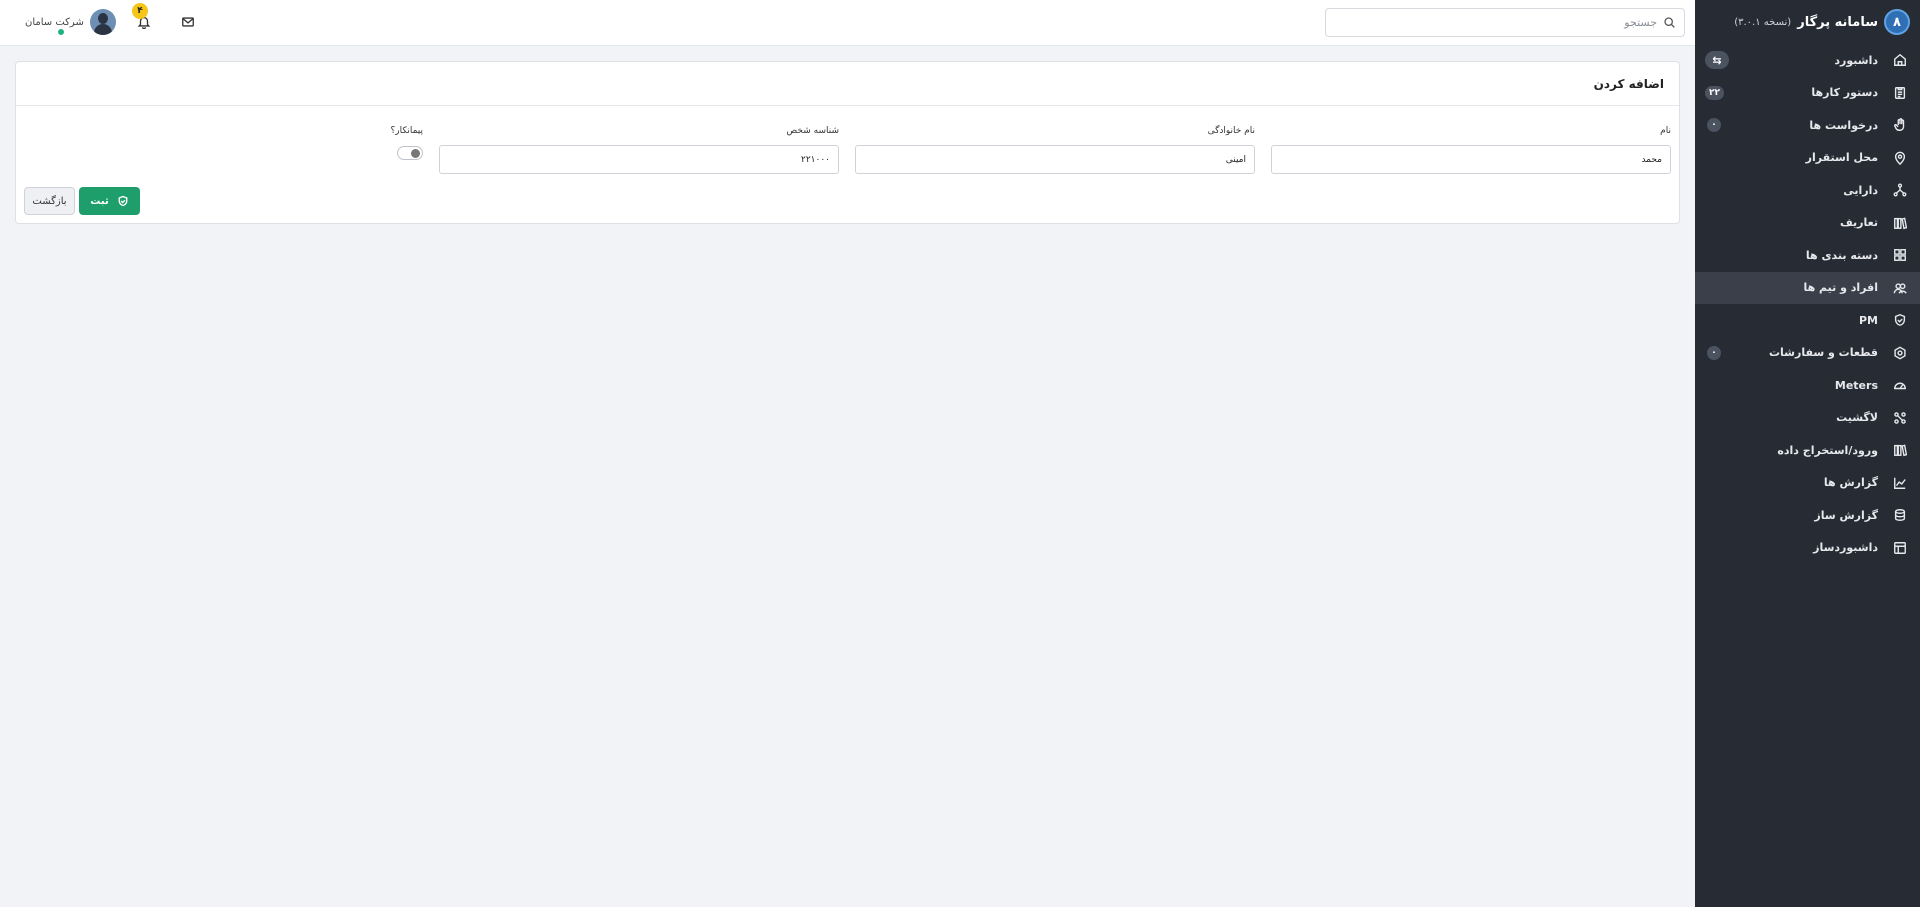 The width and height of the screenshot is (1920, 907). What do you see at coordinates (1840, 288) in the screenshot?
I see `sidebar-item-label: افراد و تیم ها` at bounding box center [1840, 288].